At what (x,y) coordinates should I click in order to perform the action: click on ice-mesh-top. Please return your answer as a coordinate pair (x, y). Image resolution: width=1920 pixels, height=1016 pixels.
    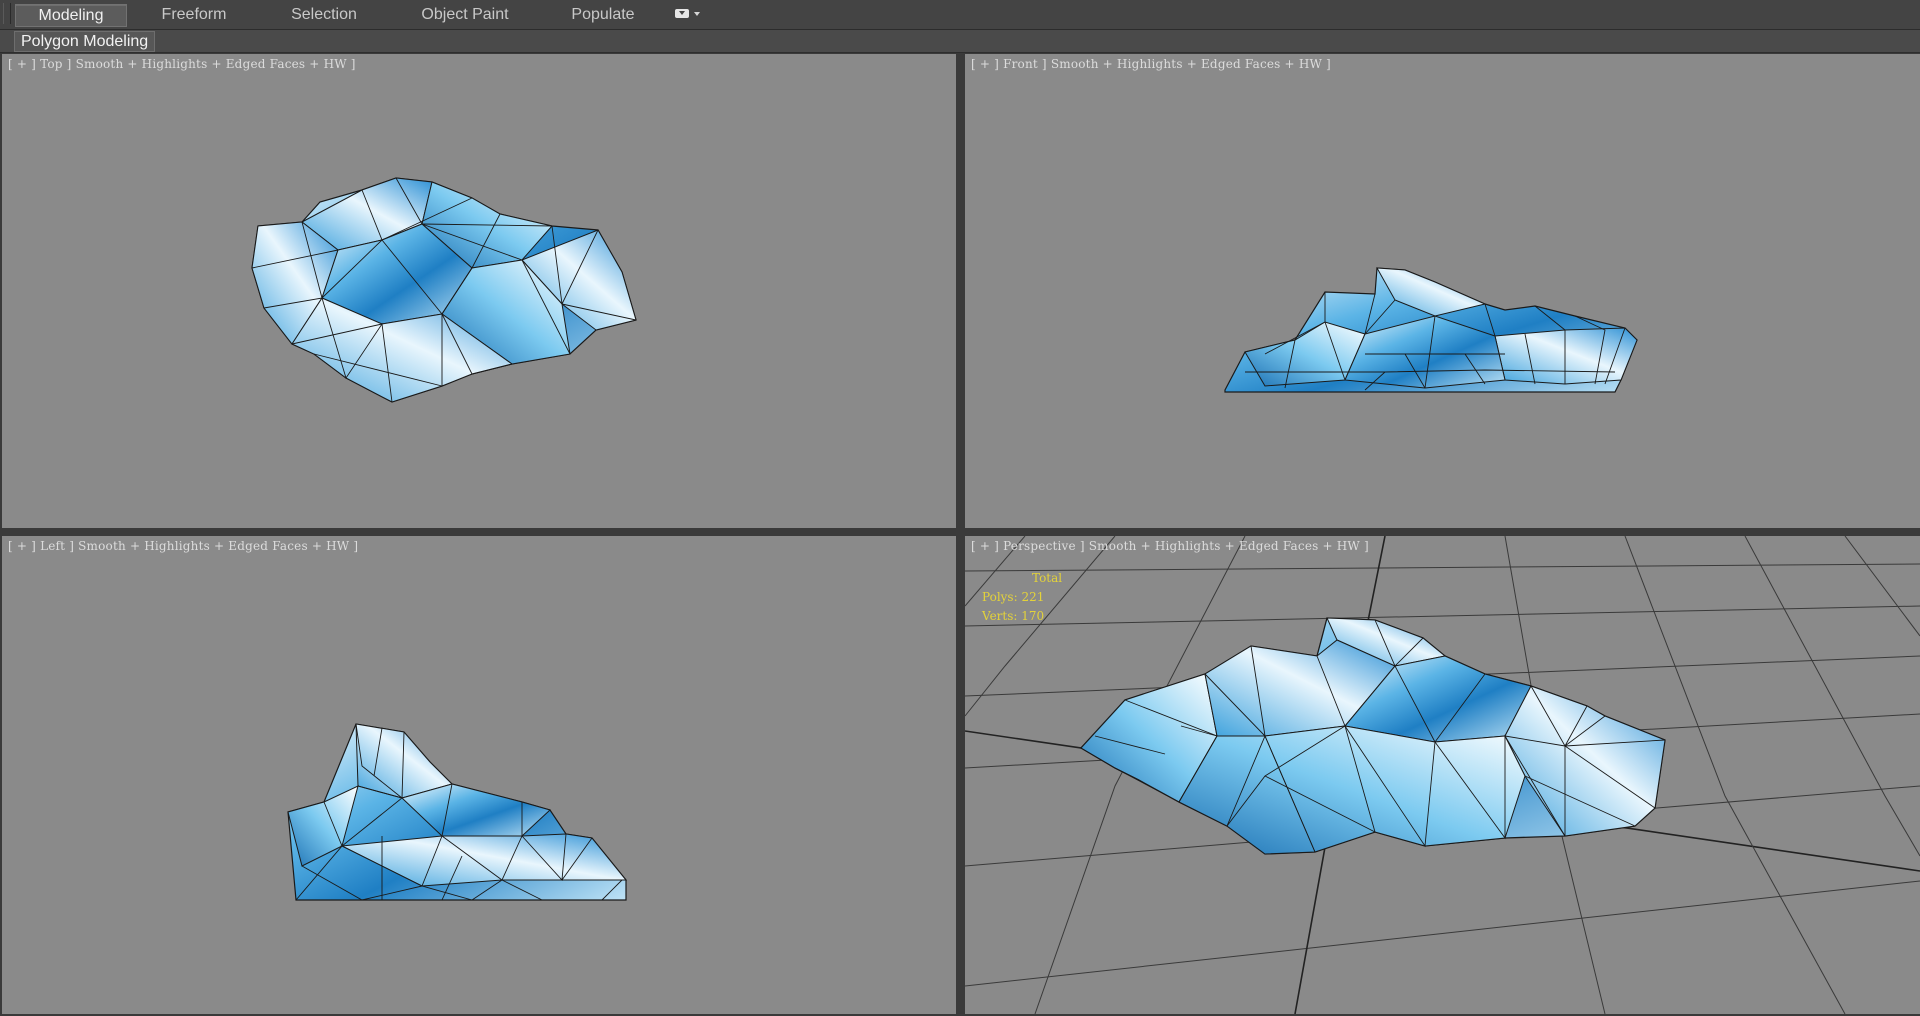
    Looking at the image, I should click on (444, 290).